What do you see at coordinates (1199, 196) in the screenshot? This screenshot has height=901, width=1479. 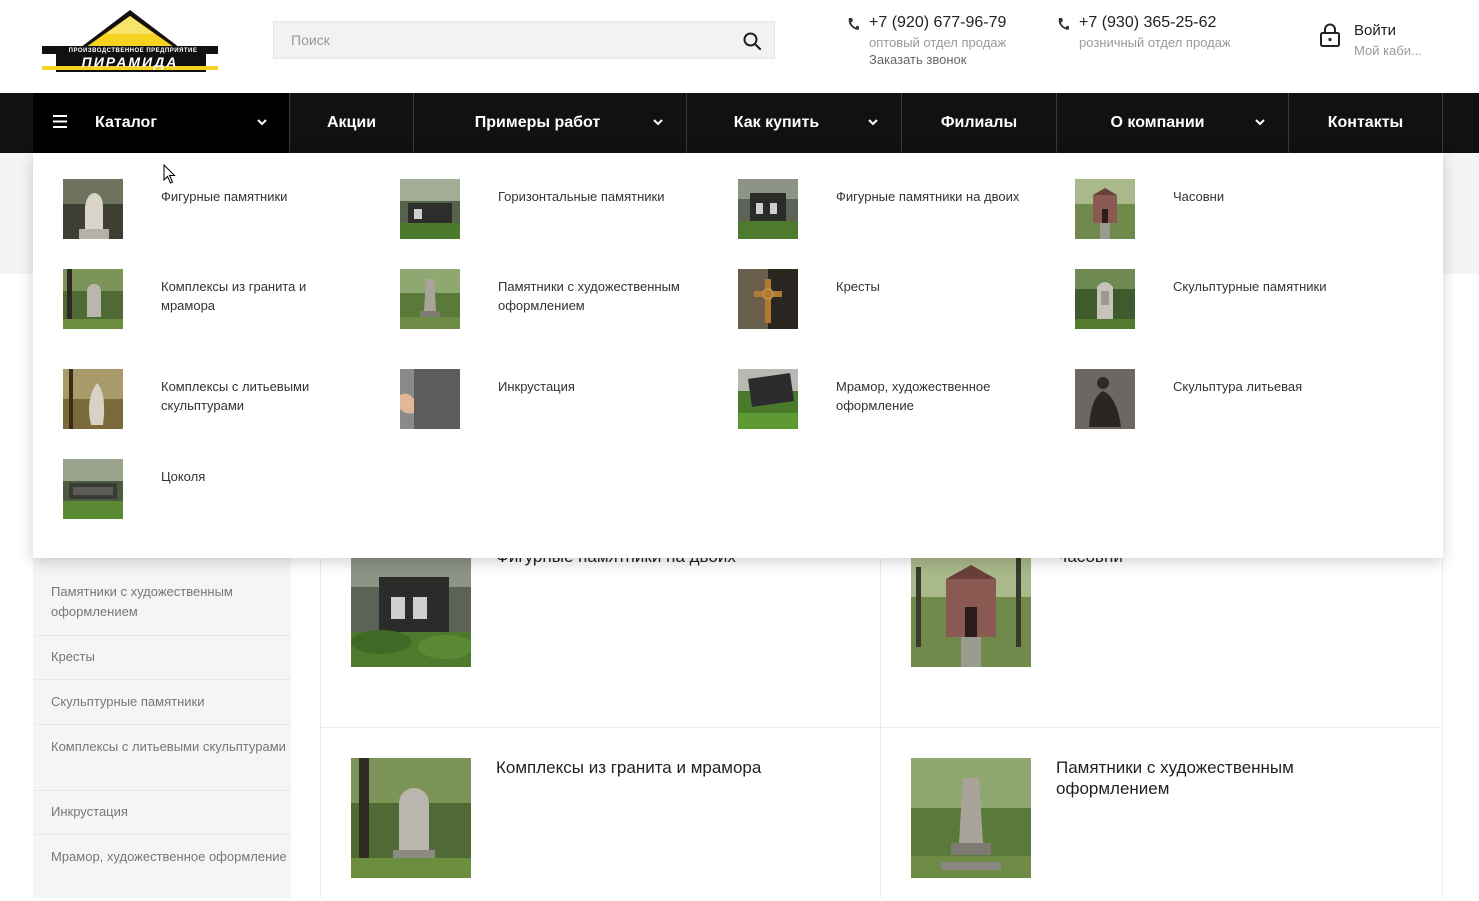 I see `dropdown-item-label: Часовни` at bounding box center [1199, 196].